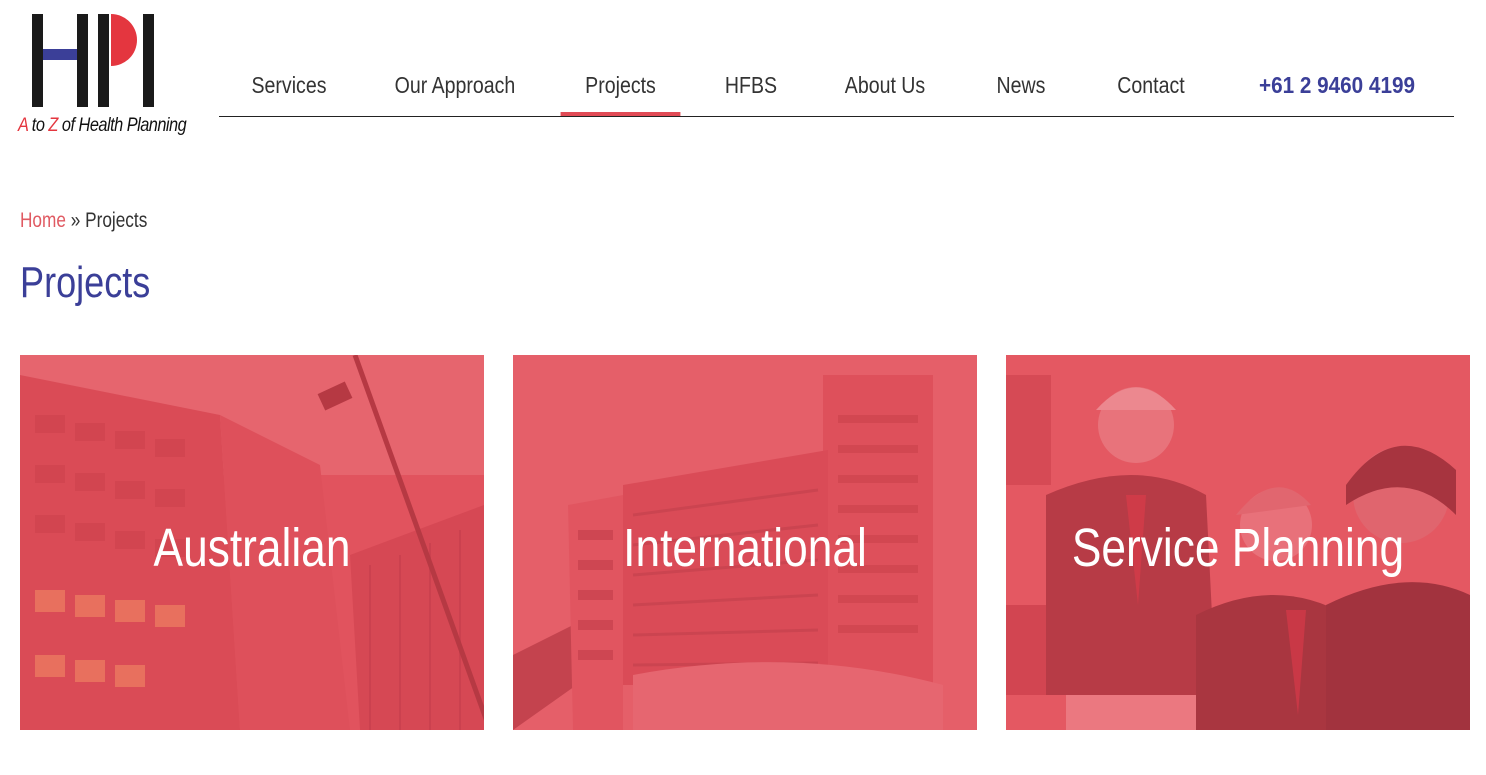 This screenshot has width=1486, height=775. What do you see at coordinates (1021, 93) in the screenshot?
I see `nav-item-news: News` at bounding box center [1021, 93].